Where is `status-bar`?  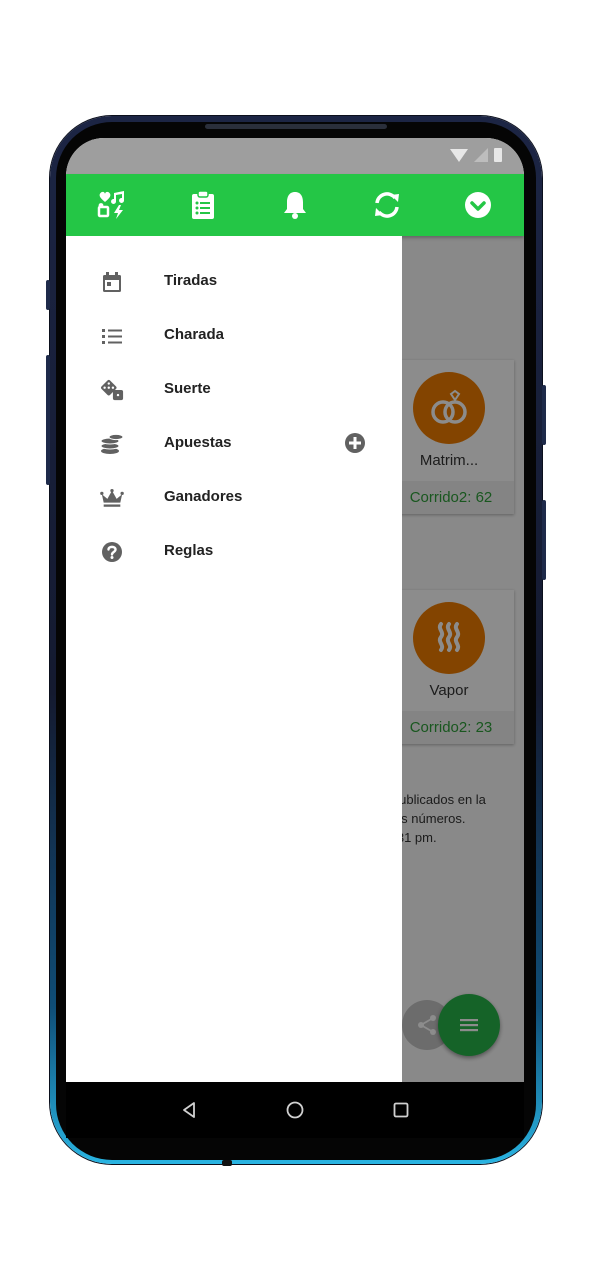
status-bar is located at coordinates (295, 156).